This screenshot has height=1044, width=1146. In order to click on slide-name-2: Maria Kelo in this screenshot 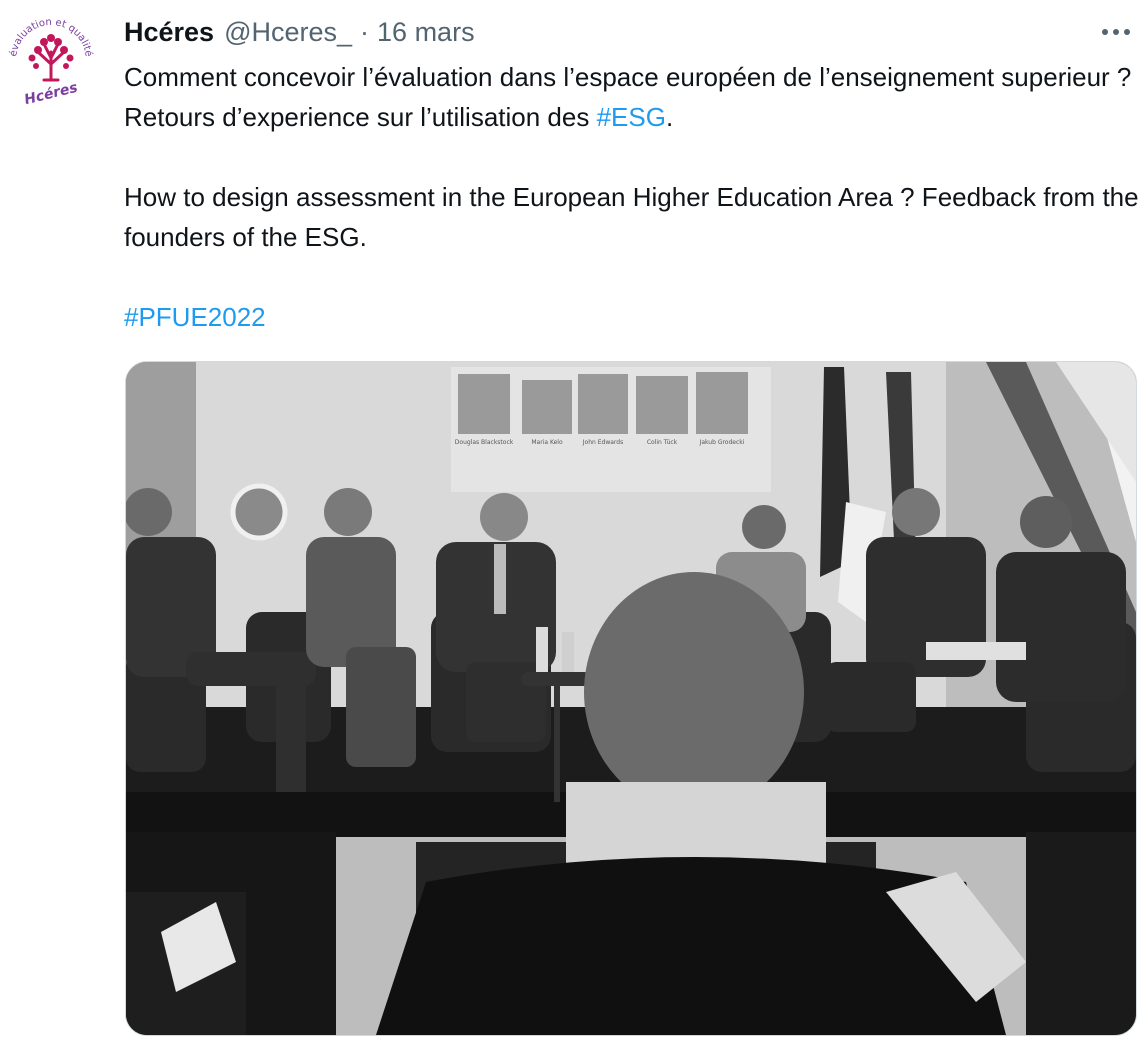, I will do `click(547, 442)`.